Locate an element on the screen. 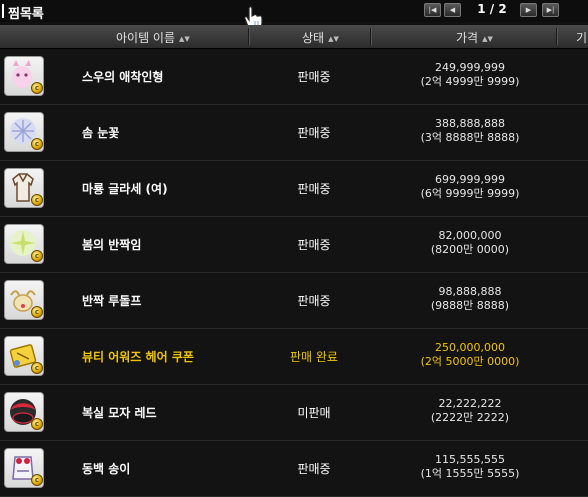  table-row: c 솜 눈꽃 판매중 388,888,888 (3억 8888만 8888) is located at coordinates (294, 133).